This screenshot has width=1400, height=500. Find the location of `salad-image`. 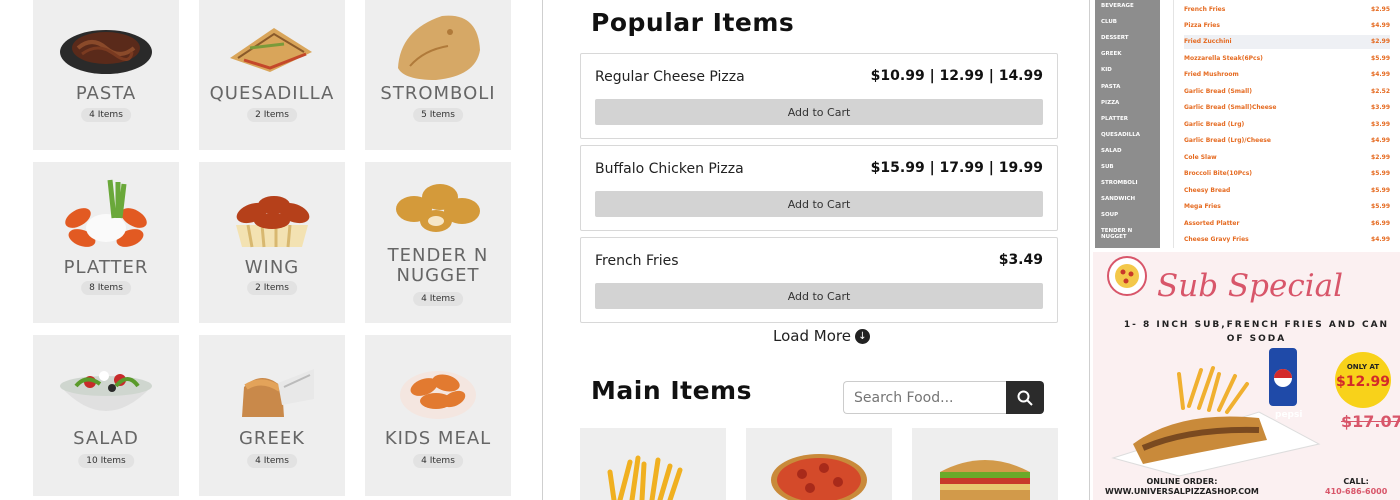

salad-image is located at coordinates (106, 391).